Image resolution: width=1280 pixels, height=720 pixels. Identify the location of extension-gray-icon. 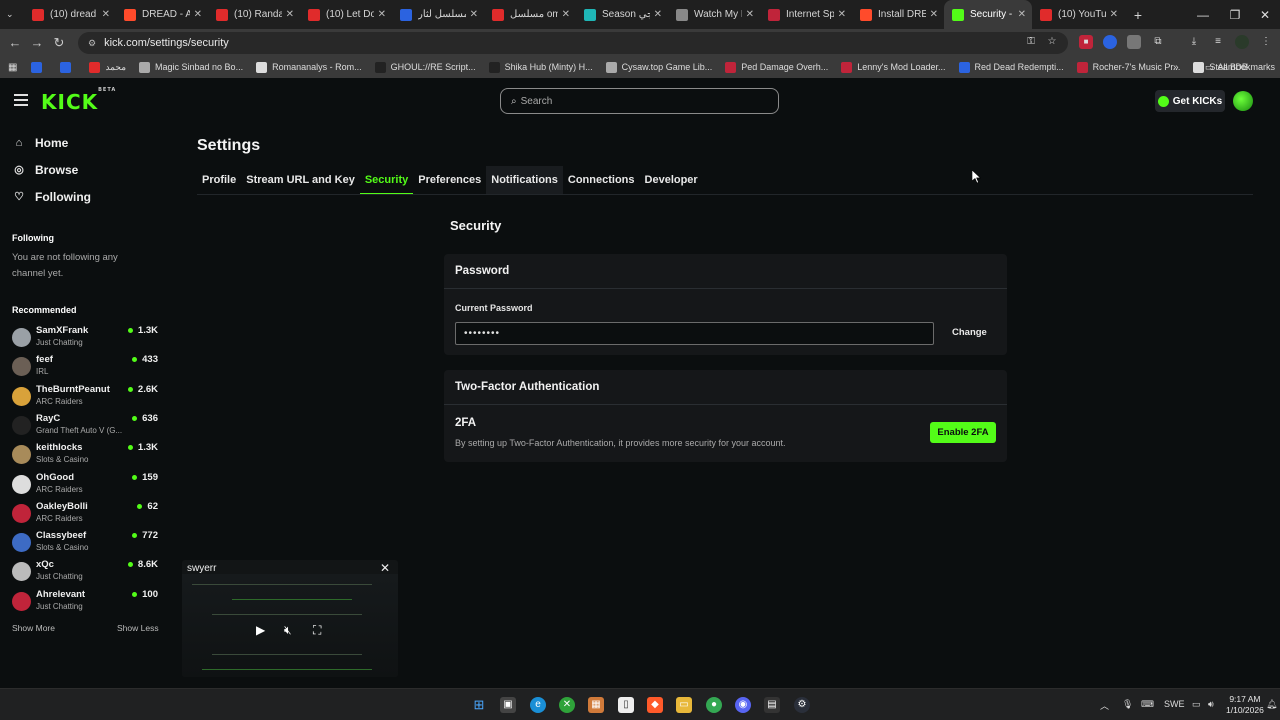
(1134, 42).